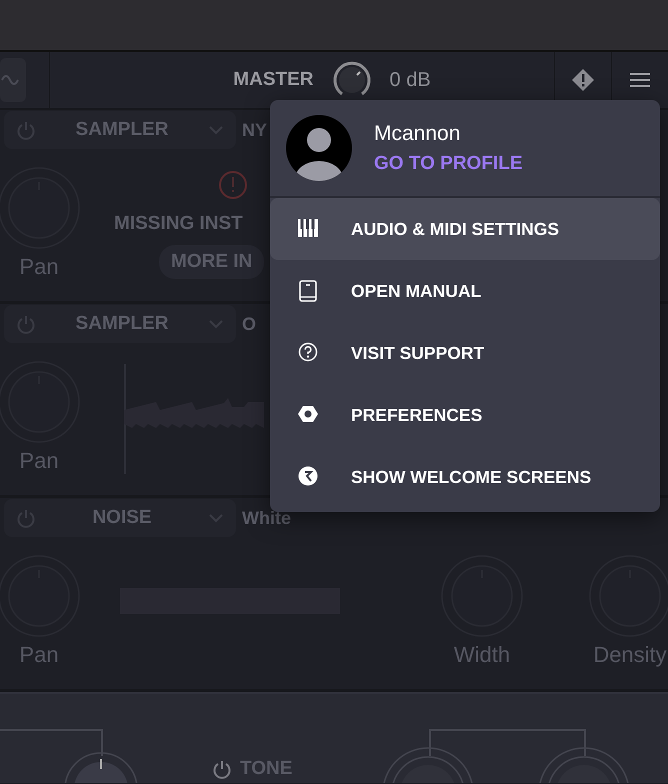 The height and width of the screenshot is (784, 668). What do you see at coordinates (630, 655) in the screenshot?
I see `knob-label: Density` at bounding box center [630, 655].